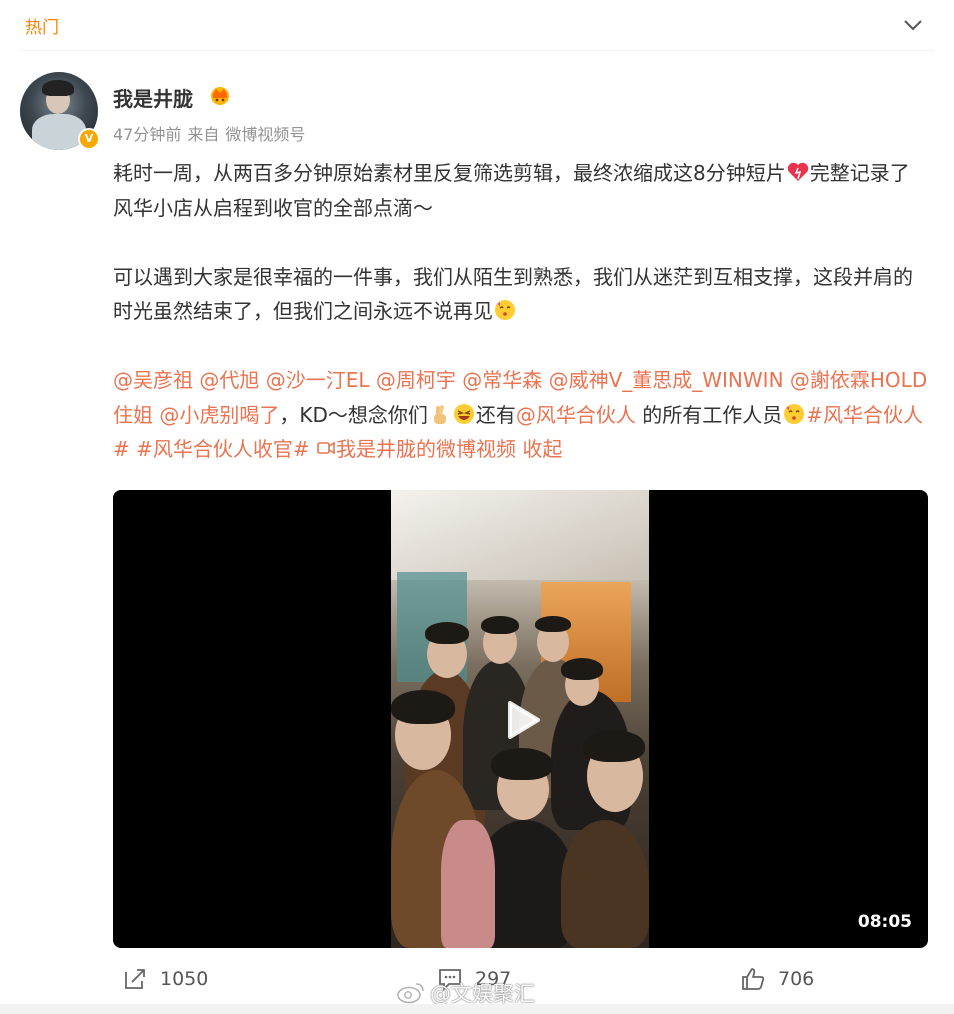 The image size is (954, 1014). What do you see at coordinates (477, 1009) in the screenshot?
I see `bottom-divider` at bounding box center [477, 1009].